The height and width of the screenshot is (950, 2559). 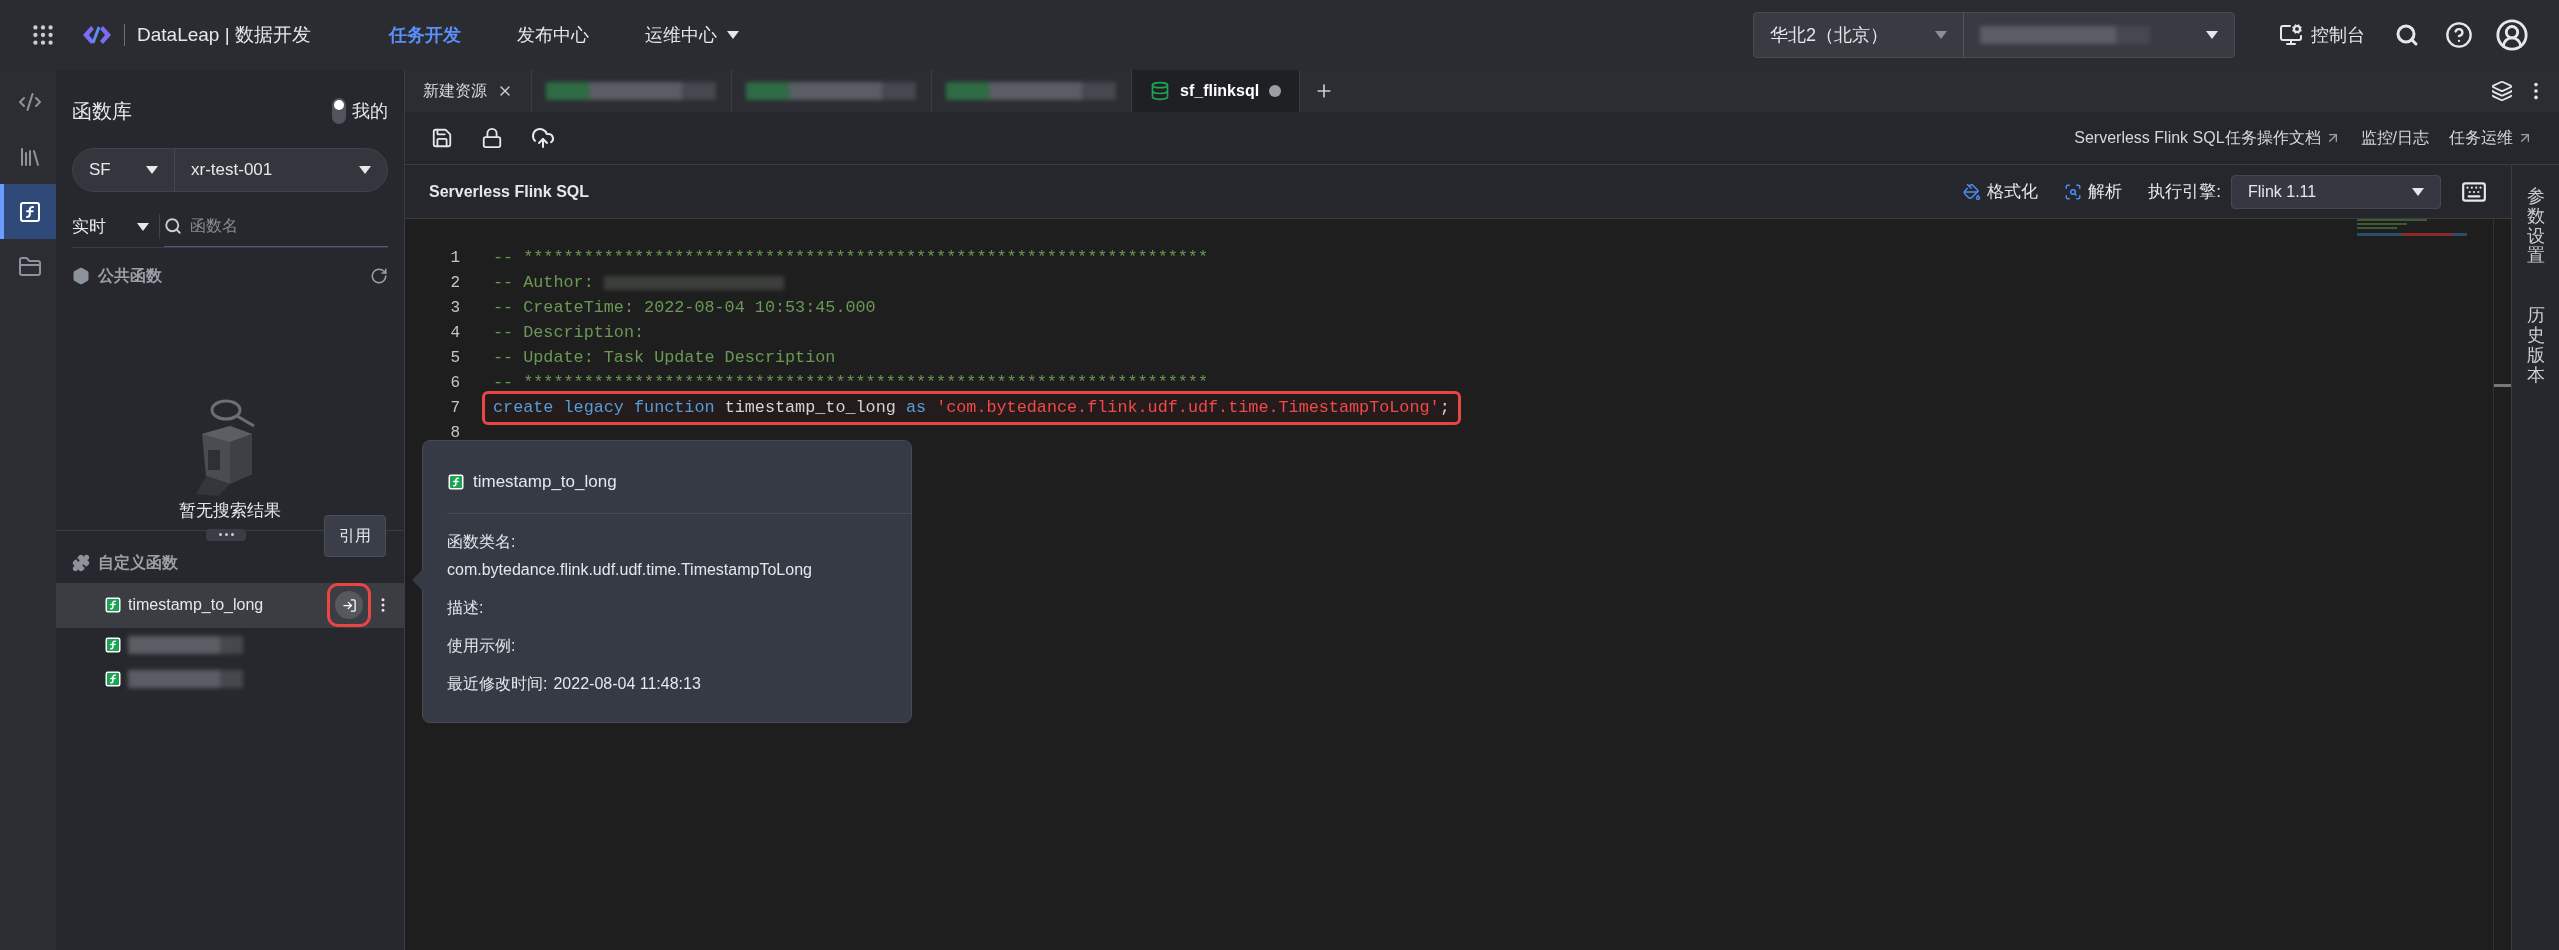 What do you see at coordinates (43, 35) in the screenshot?
I see `app-grid-icon` at bounding box center [43, 35].